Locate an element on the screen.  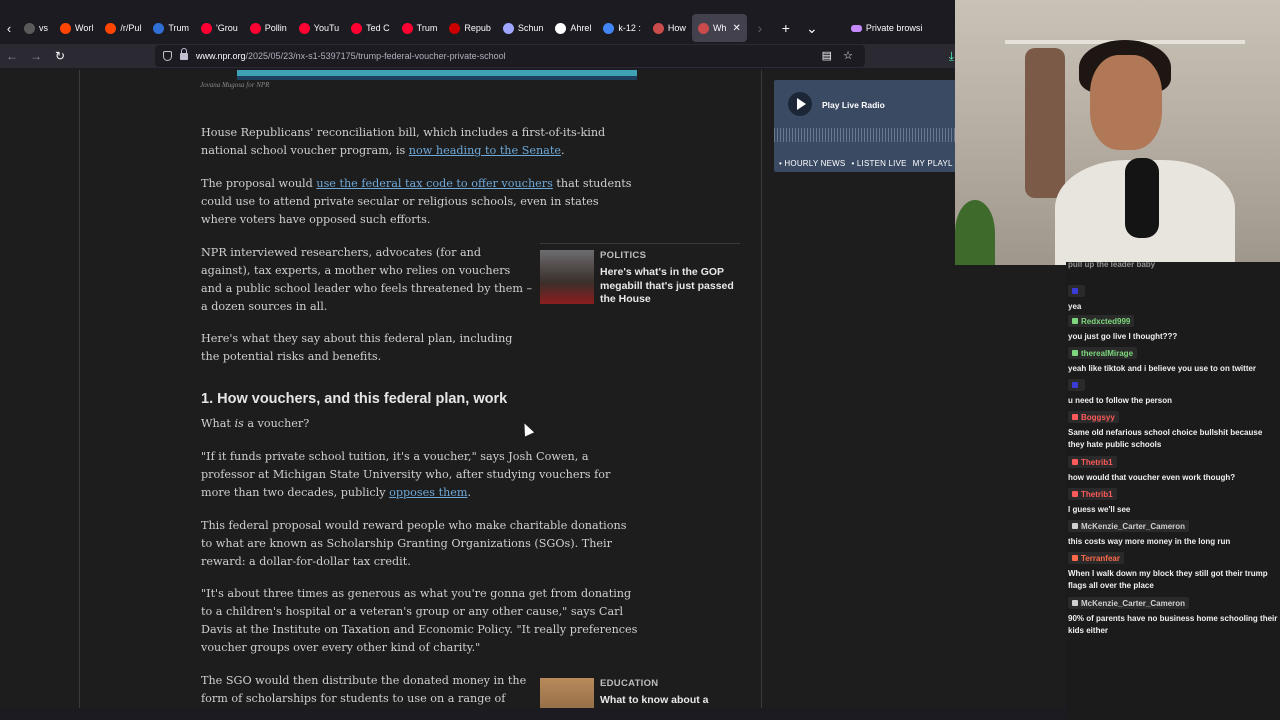
browser-tab: /r/Pul is located at coordinates (123, 28).